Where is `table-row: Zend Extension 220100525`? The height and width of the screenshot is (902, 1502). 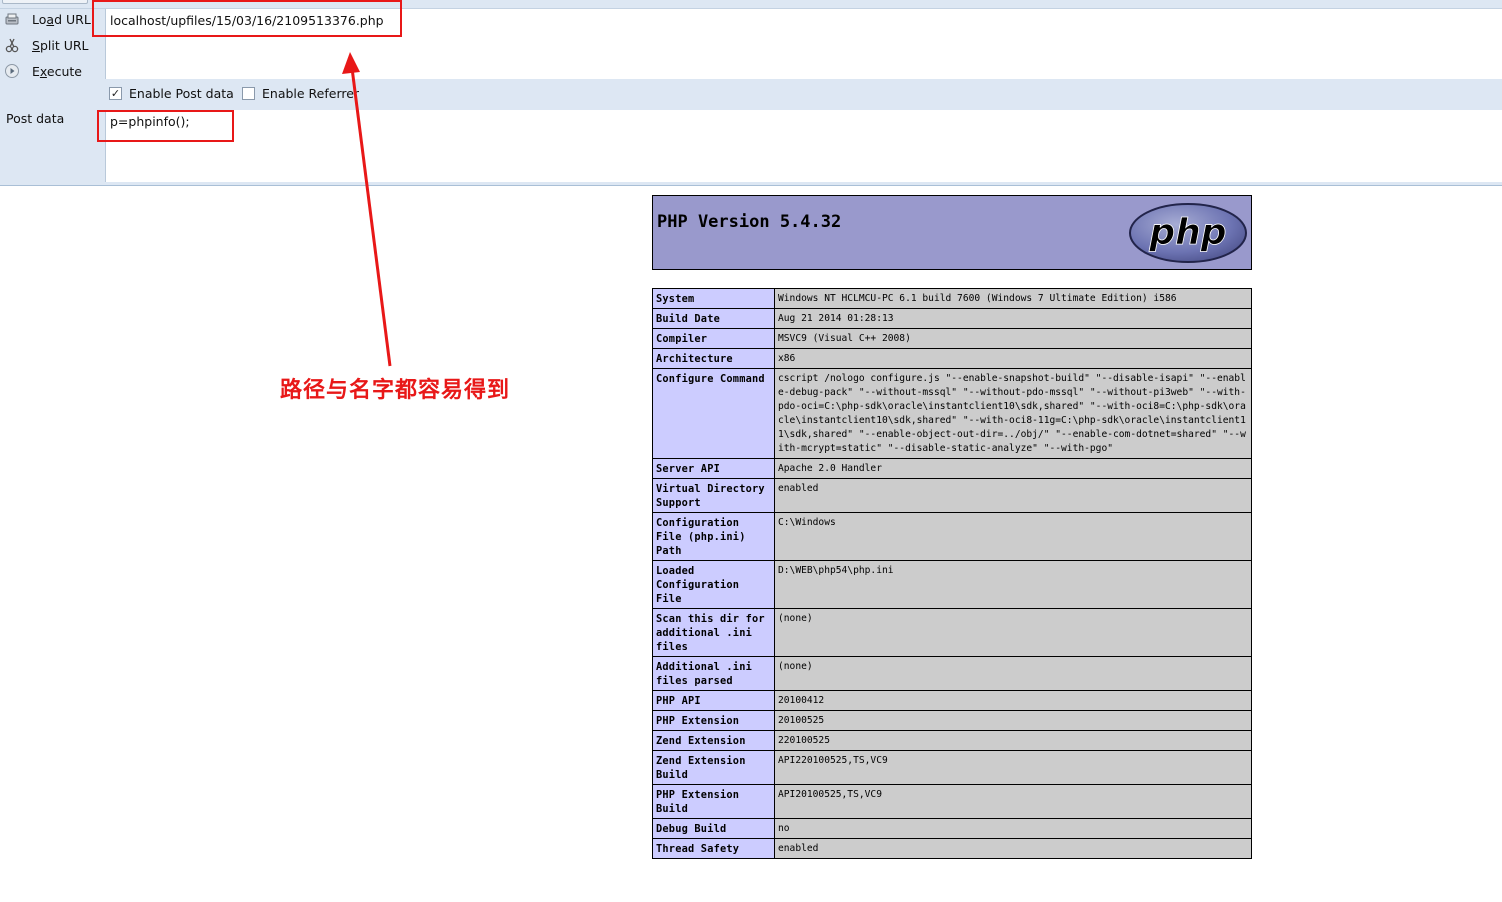 table-row: Zend Extension 220100525 is located at coordinates (952, 740).